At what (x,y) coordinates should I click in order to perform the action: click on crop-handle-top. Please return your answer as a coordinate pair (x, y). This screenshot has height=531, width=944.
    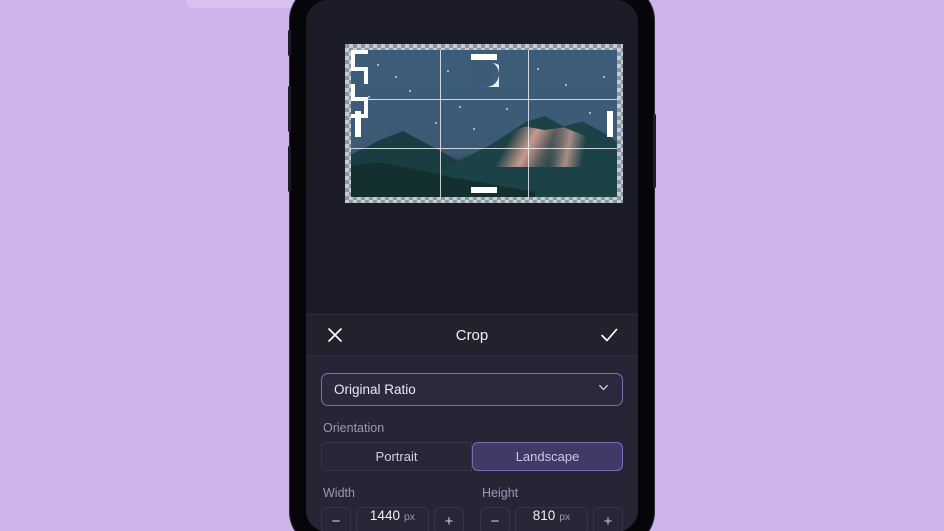
    Looking at the image, I should click on (484, 57).